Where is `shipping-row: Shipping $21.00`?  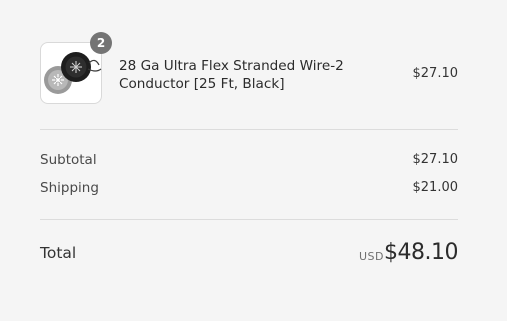 shipping-row: Shipping $21.00 is located at coordinates (249, 190).